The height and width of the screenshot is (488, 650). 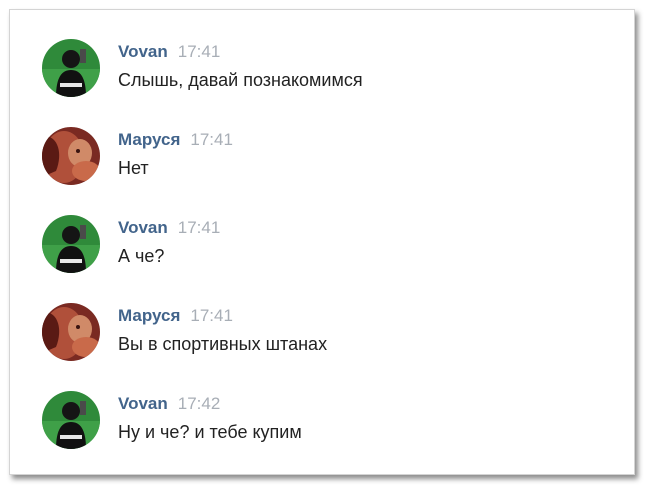 I want to click on message-timestamp: 17:42, so click(x=199, y=403).